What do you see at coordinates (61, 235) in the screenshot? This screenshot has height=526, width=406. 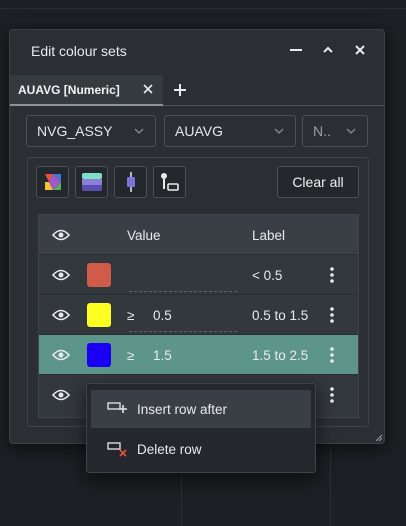 I see `visibility-header-icon` at bounding box center [61, 235].